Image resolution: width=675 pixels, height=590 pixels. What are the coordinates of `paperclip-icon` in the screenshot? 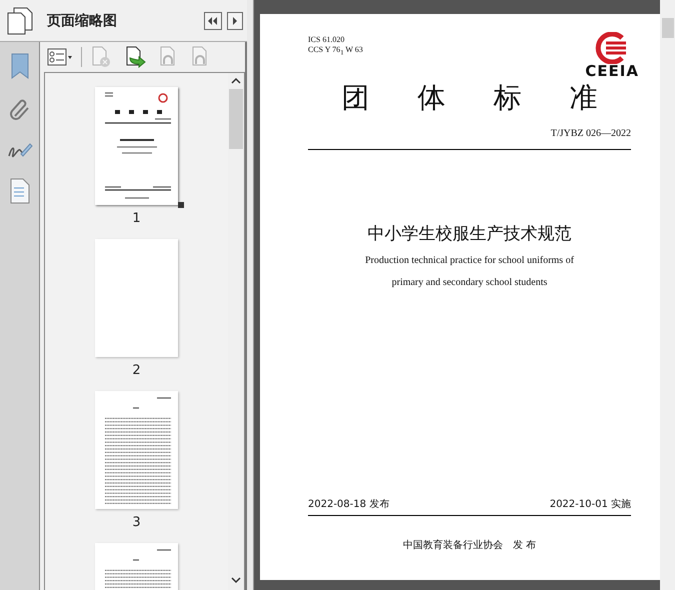 It's located at (19, 110).